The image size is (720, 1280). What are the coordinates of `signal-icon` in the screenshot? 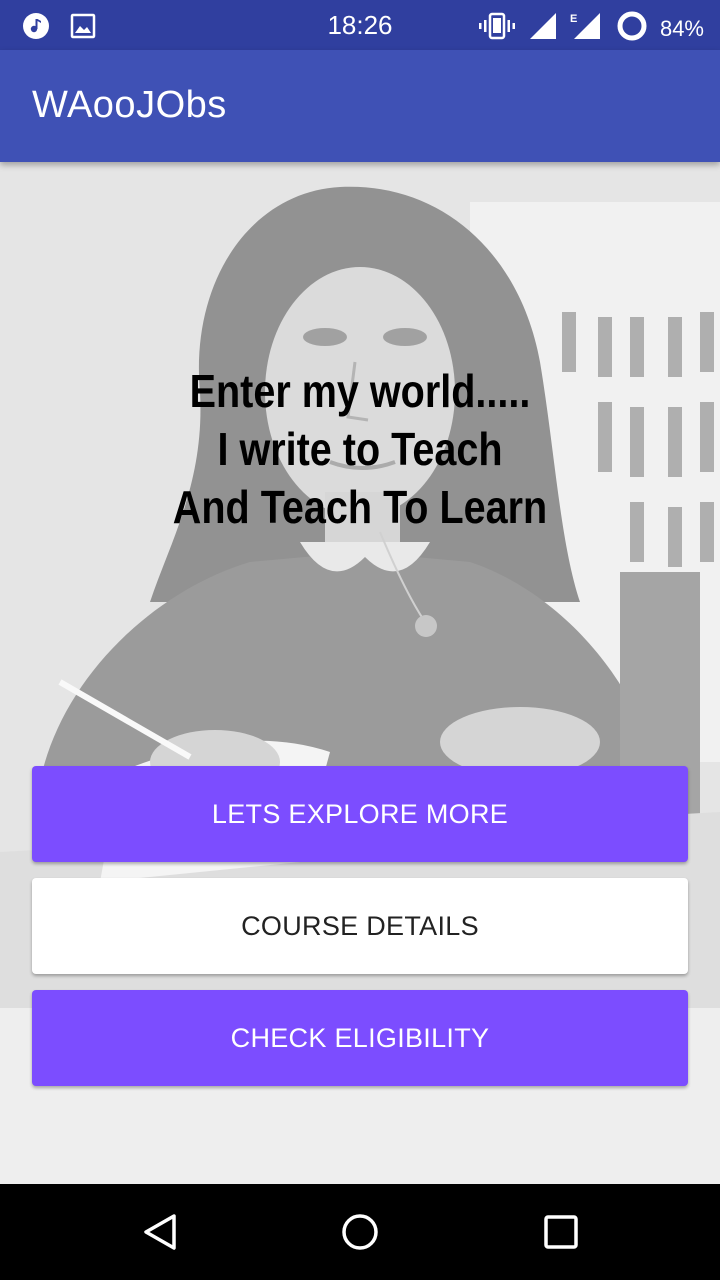 It's located at (543, 28).